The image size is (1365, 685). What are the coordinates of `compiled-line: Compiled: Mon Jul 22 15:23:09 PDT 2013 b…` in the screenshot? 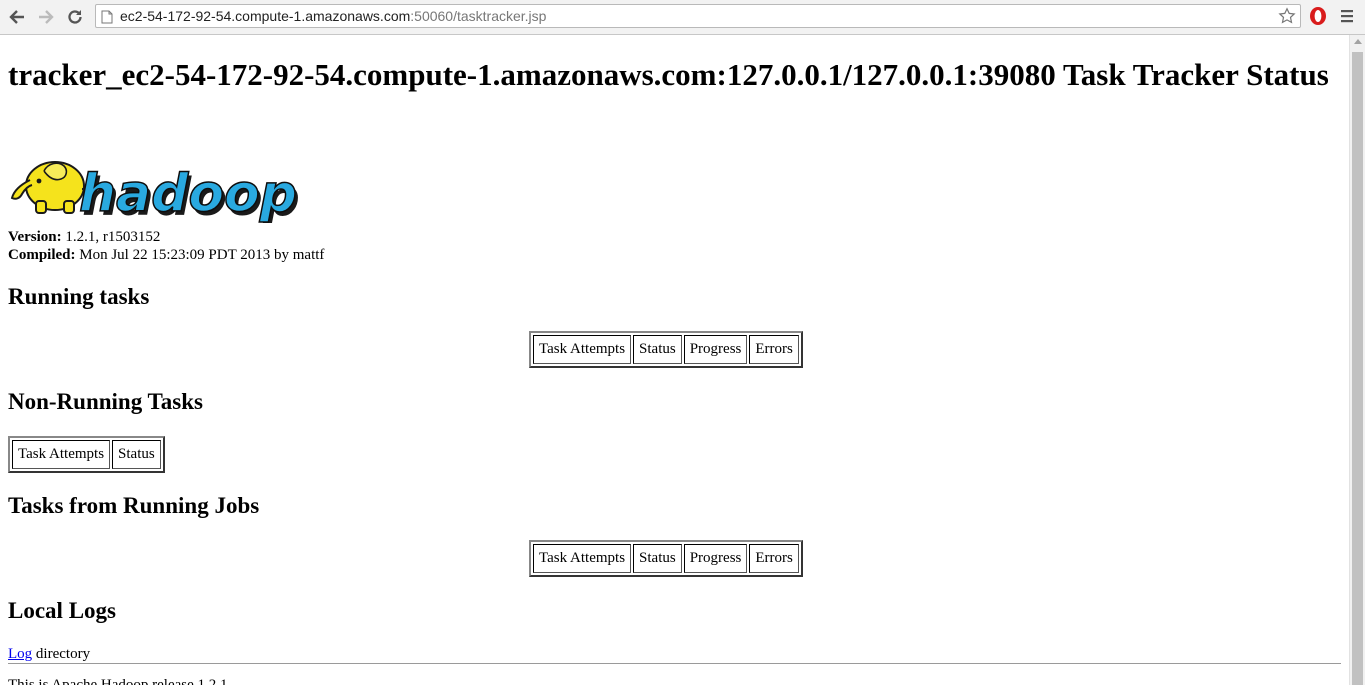 It's located at (166, 255).